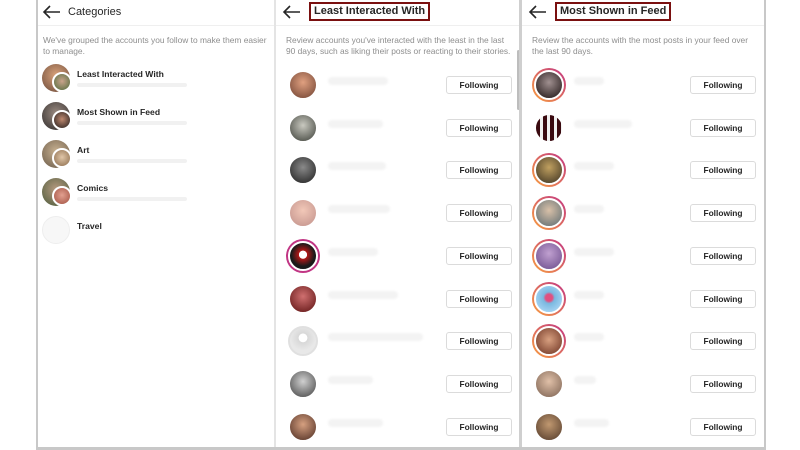 The width and height of the screenshot is (800, 450). Describe the element at coordinates (83, 150) in the screenshot. I see `category-label: Art` at that location.